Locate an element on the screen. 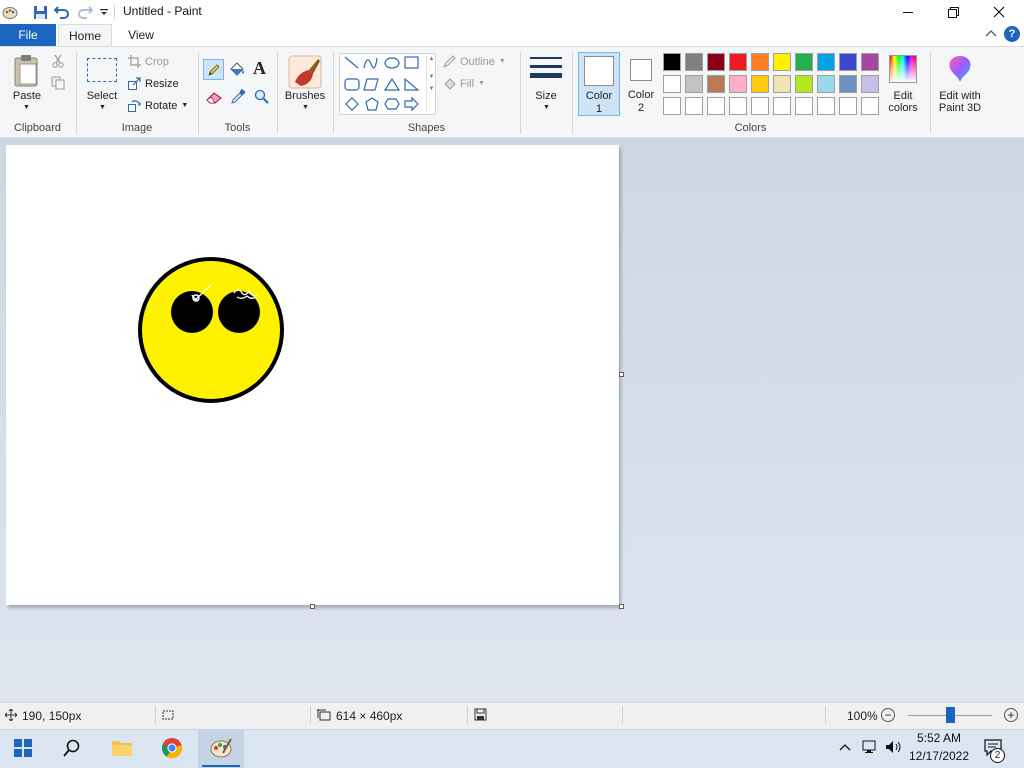 This screenshot has width=1024, height=768. outline-button: Outline ▼ is located at coordinates (474, 61).